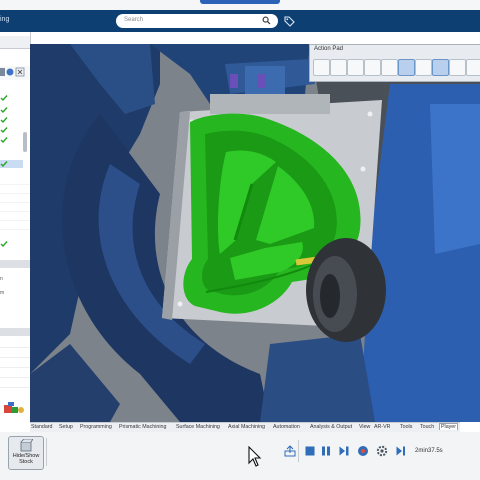 This screenshot has width=480, height=480. Describe the element at coordinates (266, 20) in the screenshot. I see `search-icon` at that location.